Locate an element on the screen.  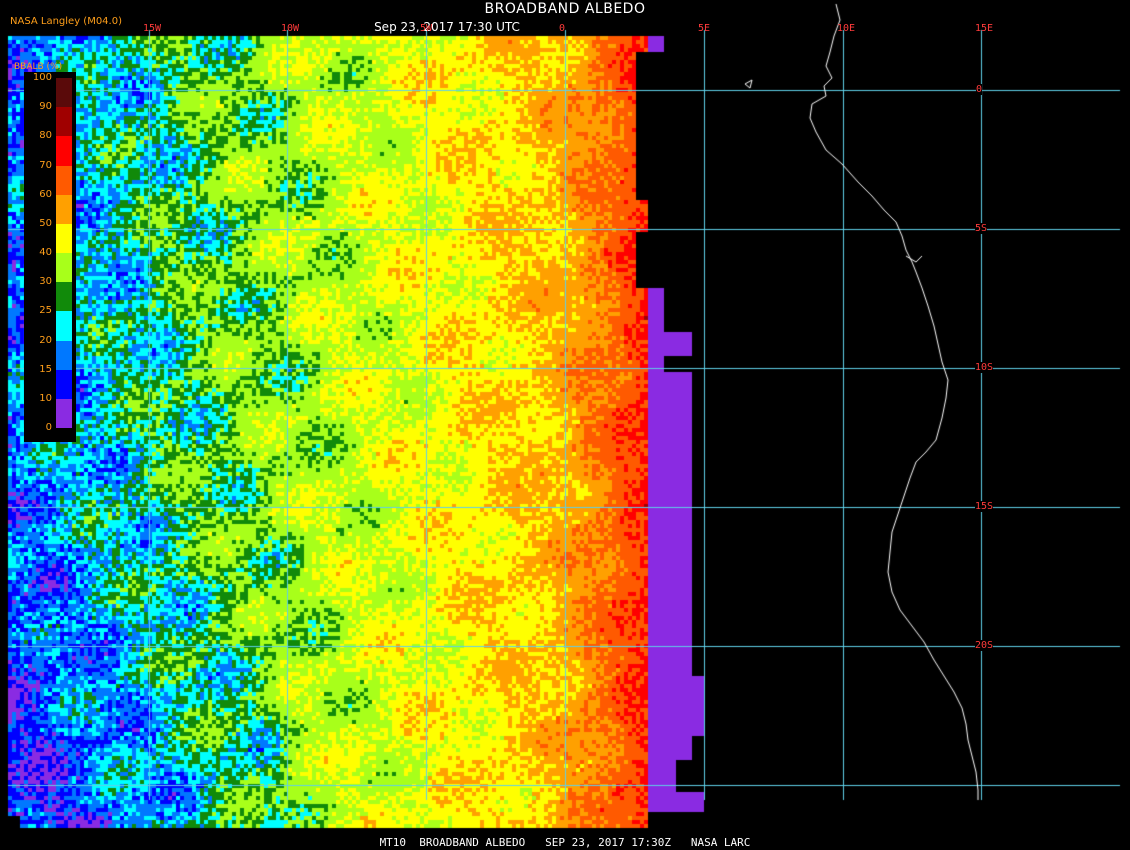
longitude-label: 5W is located at coordinates (426, 28).